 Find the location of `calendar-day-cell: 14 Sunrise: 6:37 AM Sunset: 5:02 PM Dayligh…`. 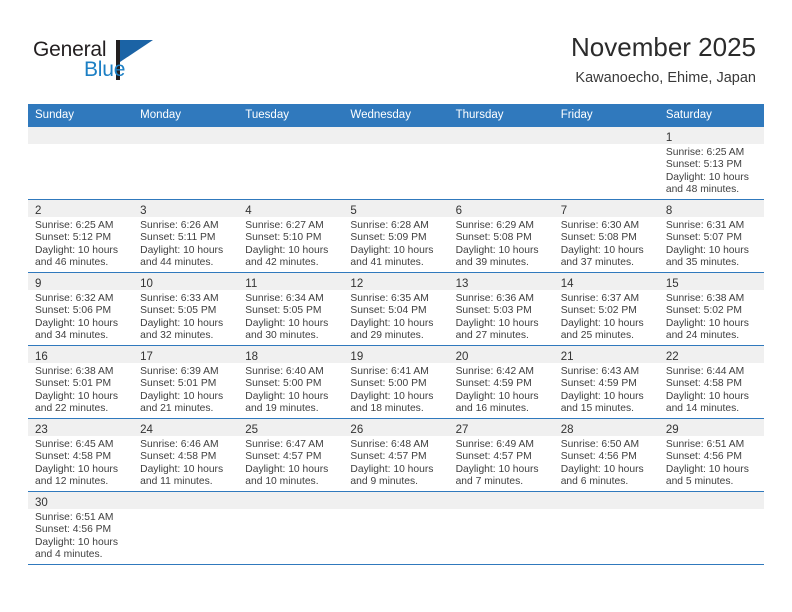

calendar-day-cell: 14 Sunrise: 6:37 AM Sunset: 5:02 PM Dayligh… is located at coordinates (606, 309).